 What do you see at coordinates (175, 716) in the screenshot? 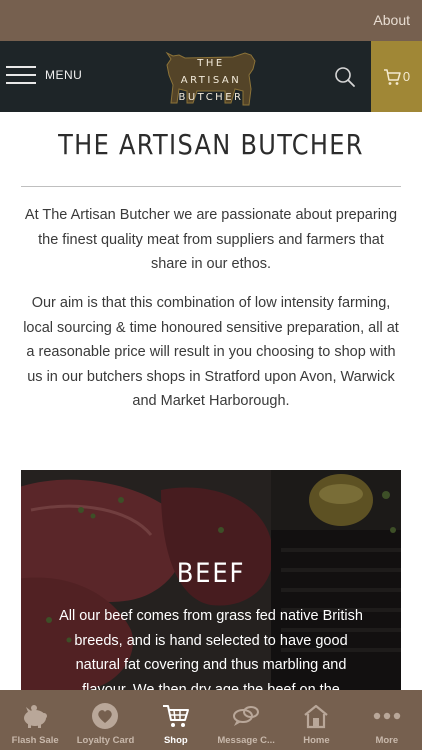
I see `shopping-cart-icon` at bounding box center [175, 716].